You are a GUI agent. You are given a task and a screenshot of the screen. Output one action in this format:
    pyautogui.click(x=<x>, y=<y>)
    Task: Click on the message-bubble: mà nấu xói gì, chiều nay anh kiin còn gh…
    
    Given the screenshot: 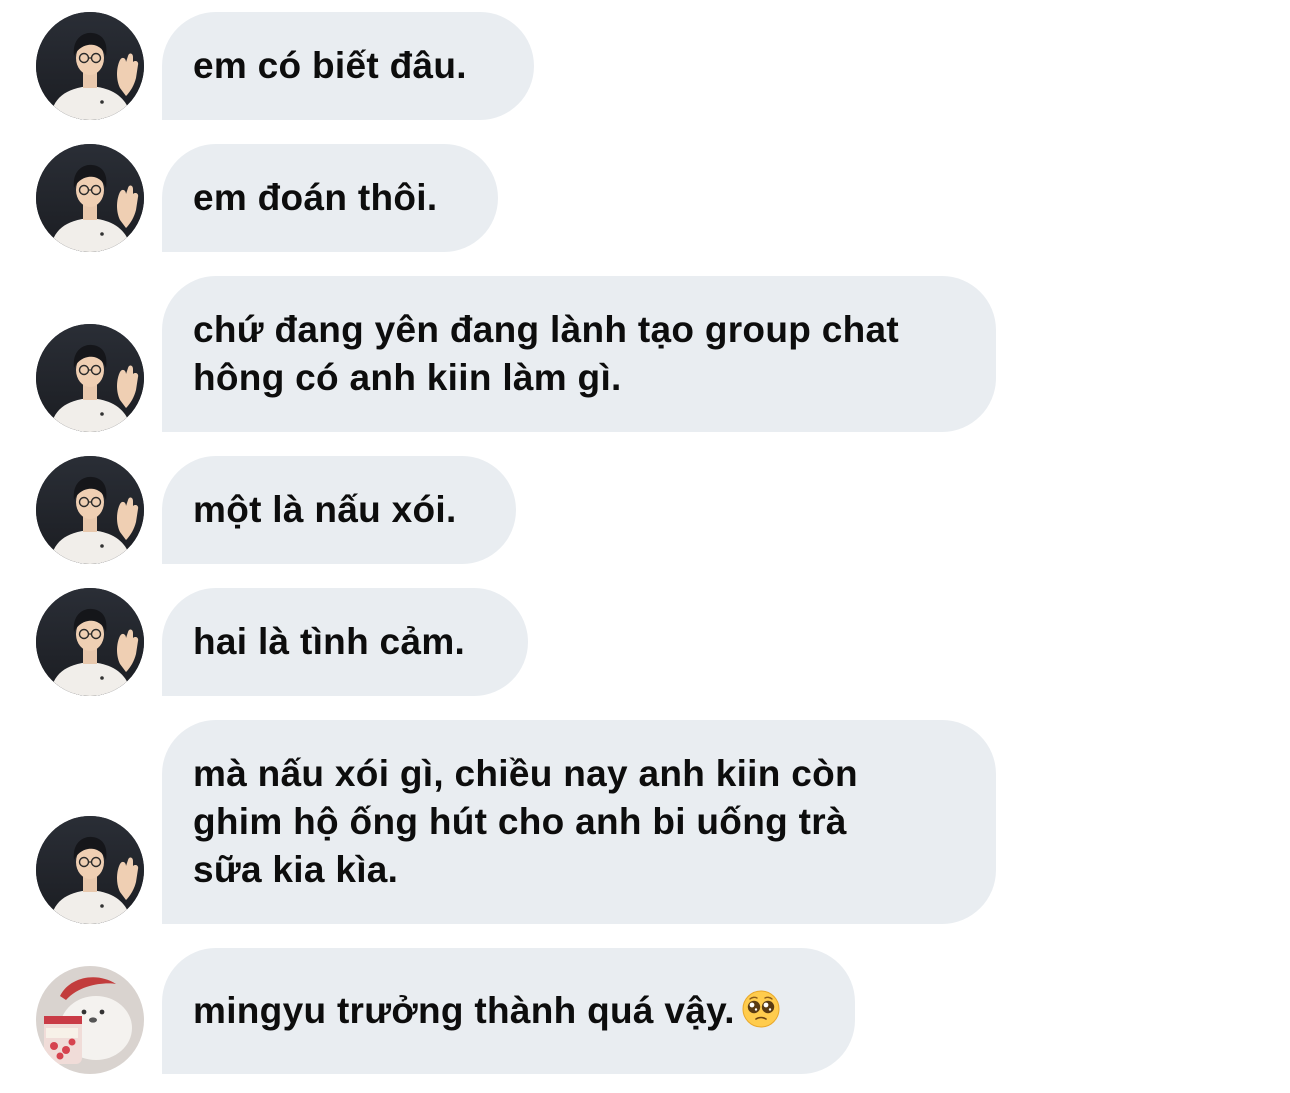 What is the action you would take?
    pyautogui.click(x=579, y=822)
    